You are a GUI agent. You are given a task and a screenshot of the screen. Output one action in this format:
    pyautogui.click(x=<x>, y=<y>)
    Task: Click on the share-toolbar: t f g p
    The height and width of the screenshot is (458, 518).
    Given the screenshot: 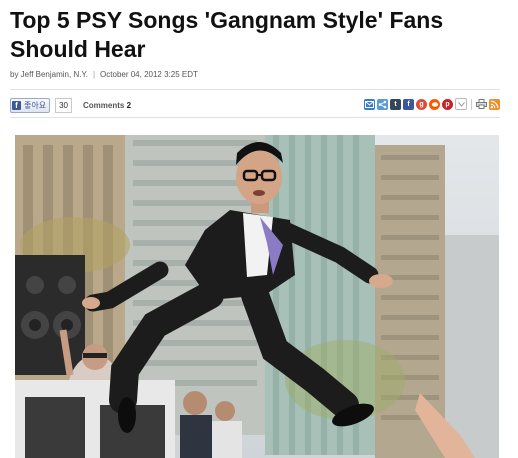 What is the action you would take?
    pyautogui.click(x=432, y=104)
    